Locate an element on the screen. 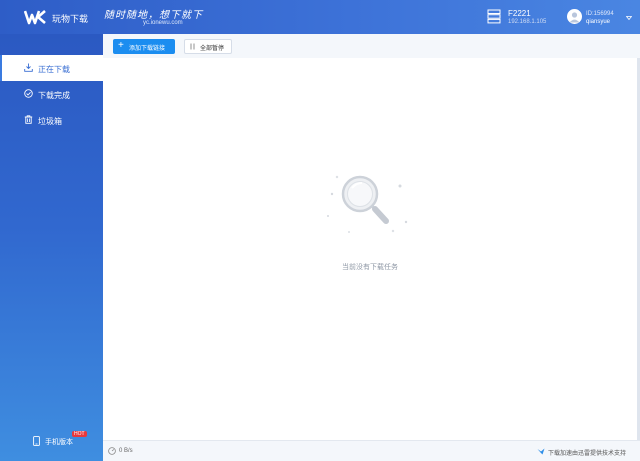  toolbar: + 添加下载链接 全部暂停 is located at coordinates (371, 46).